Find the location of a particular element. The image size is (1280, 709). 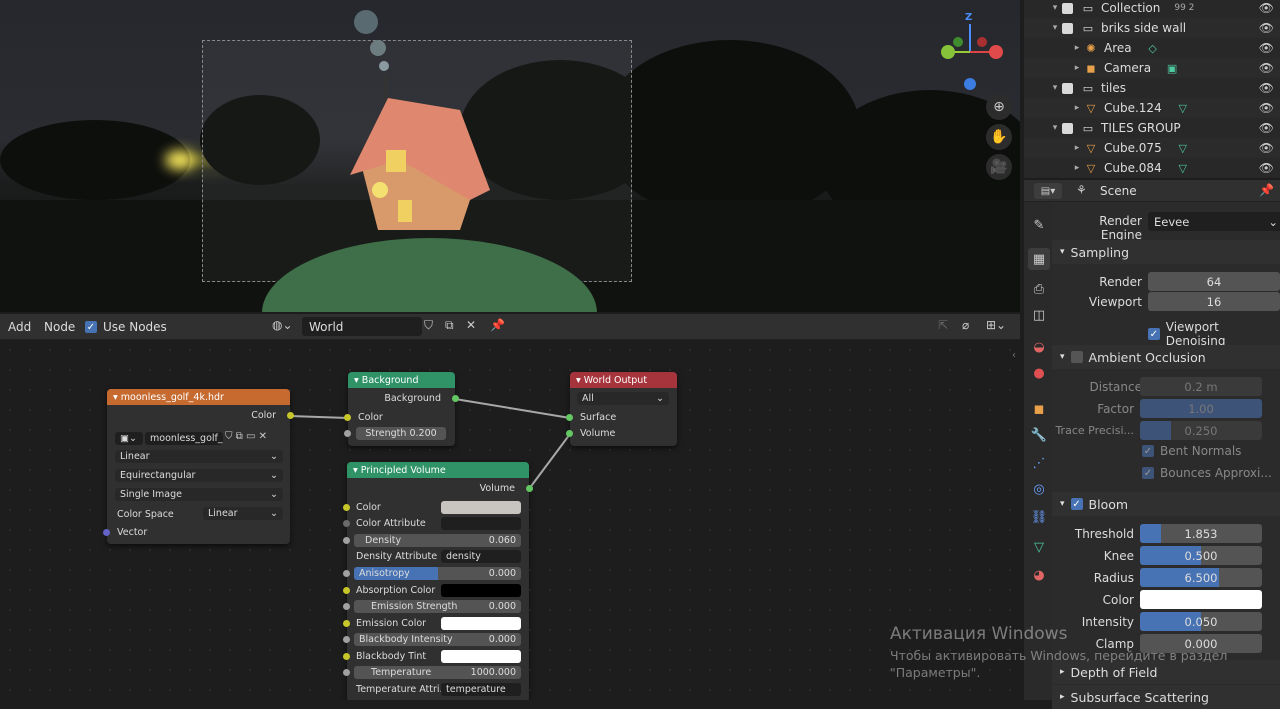

outliner-row: ▾ ▭ TILES GROUP 👁 is located at coordinates (1152, 128).